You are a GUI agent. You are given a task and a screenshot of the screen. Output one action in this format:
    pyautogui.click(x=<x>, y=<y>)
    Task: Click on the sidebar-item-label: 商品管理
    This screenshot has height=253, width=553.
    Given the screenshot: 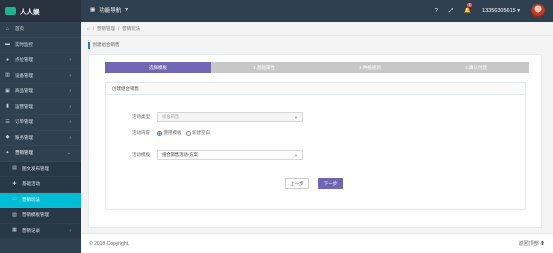 What is the action you would take?
    pyautogui.click(x=24, y=91)
    